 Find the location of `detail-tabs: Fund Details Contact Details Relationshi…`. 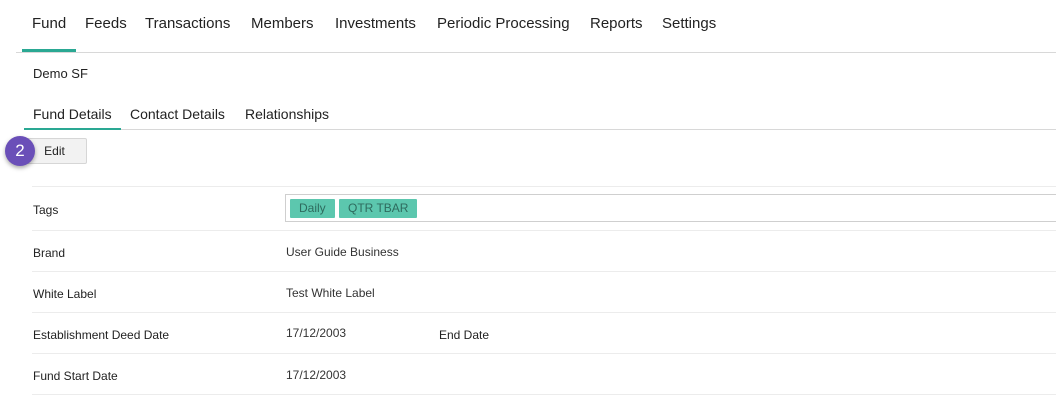

detail-tabs: Fund Details Contact Details Relationshi… is located at coordinates (540, 114).